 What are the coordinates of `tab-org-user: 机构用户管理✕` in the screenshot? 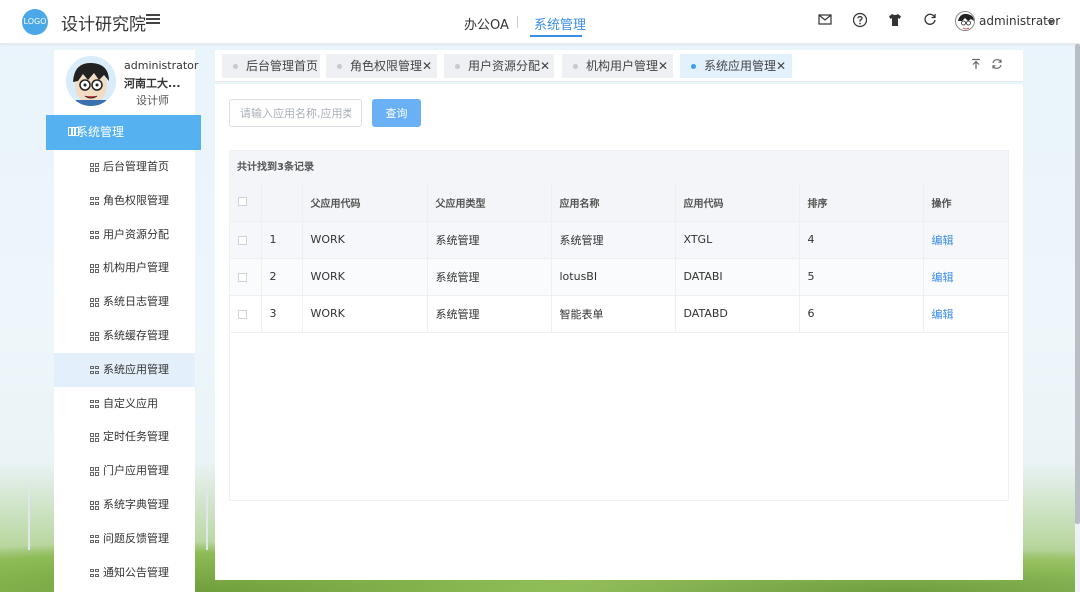 It's located at (617, 66).